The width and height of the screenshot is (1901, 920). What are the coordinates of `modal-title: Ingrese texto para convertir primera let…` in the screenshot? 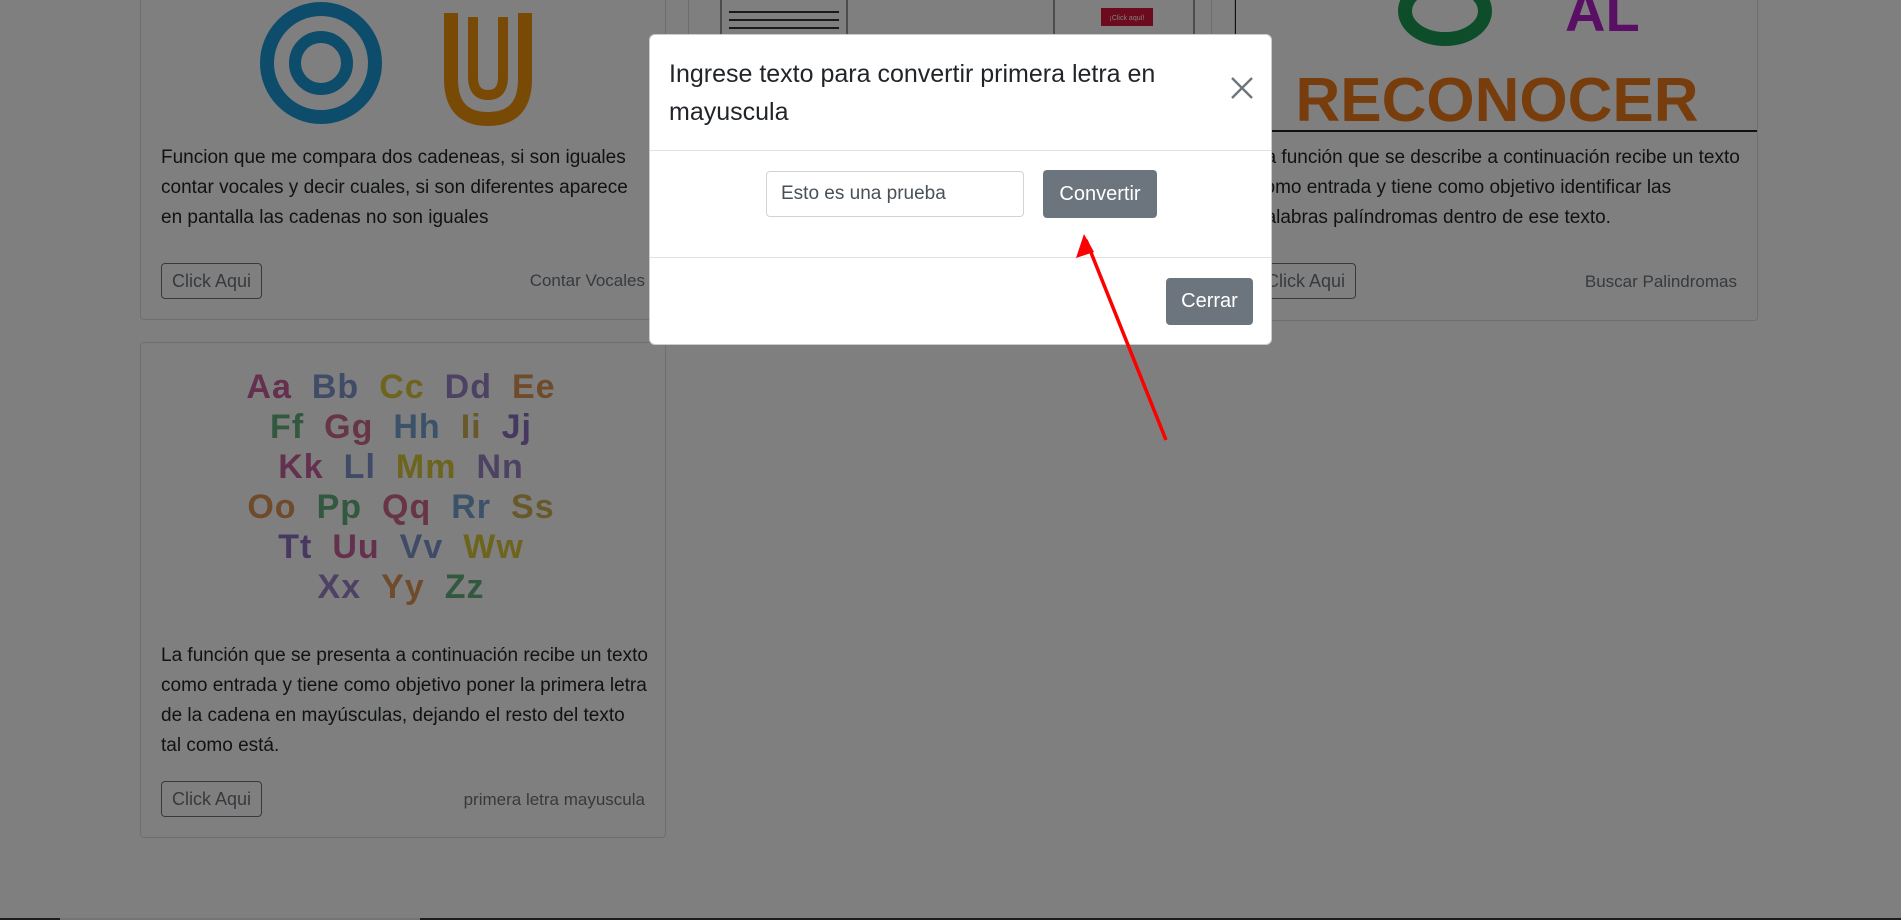 It's located at (912, 93).